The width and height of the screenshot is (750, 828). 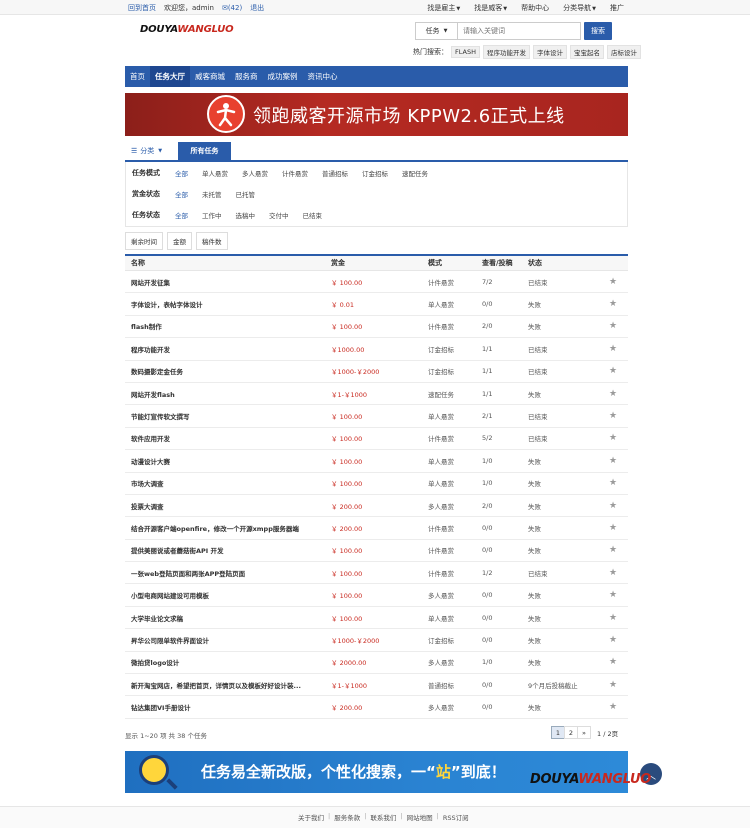 I want to click on hot-tag: 字体设计, so click(x=549, y=52).